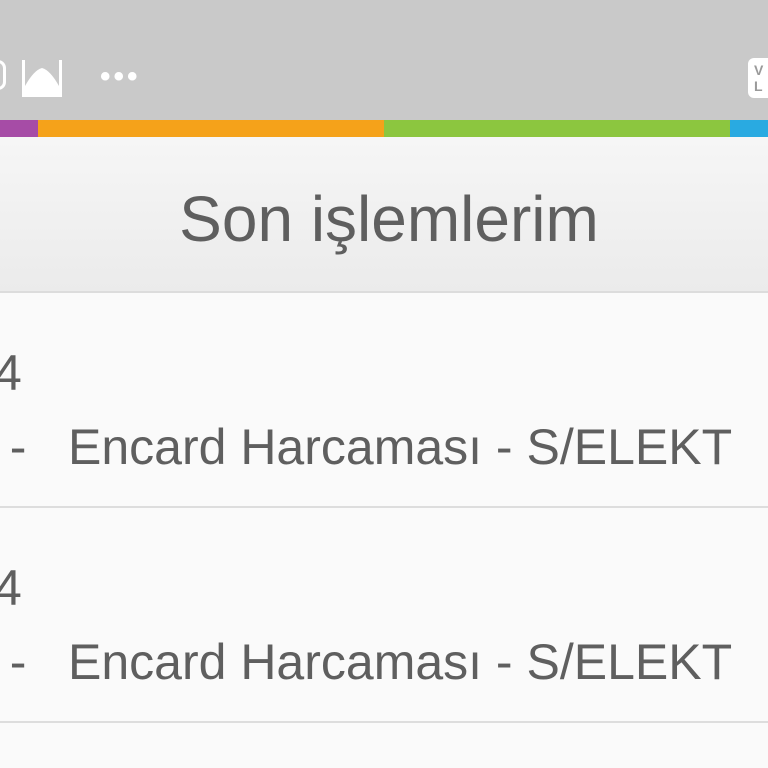 This screenshot has width=768, height=768. Describe the element at coordinates (3, 75) in the screenshot. I see `notification-icon` at that location.